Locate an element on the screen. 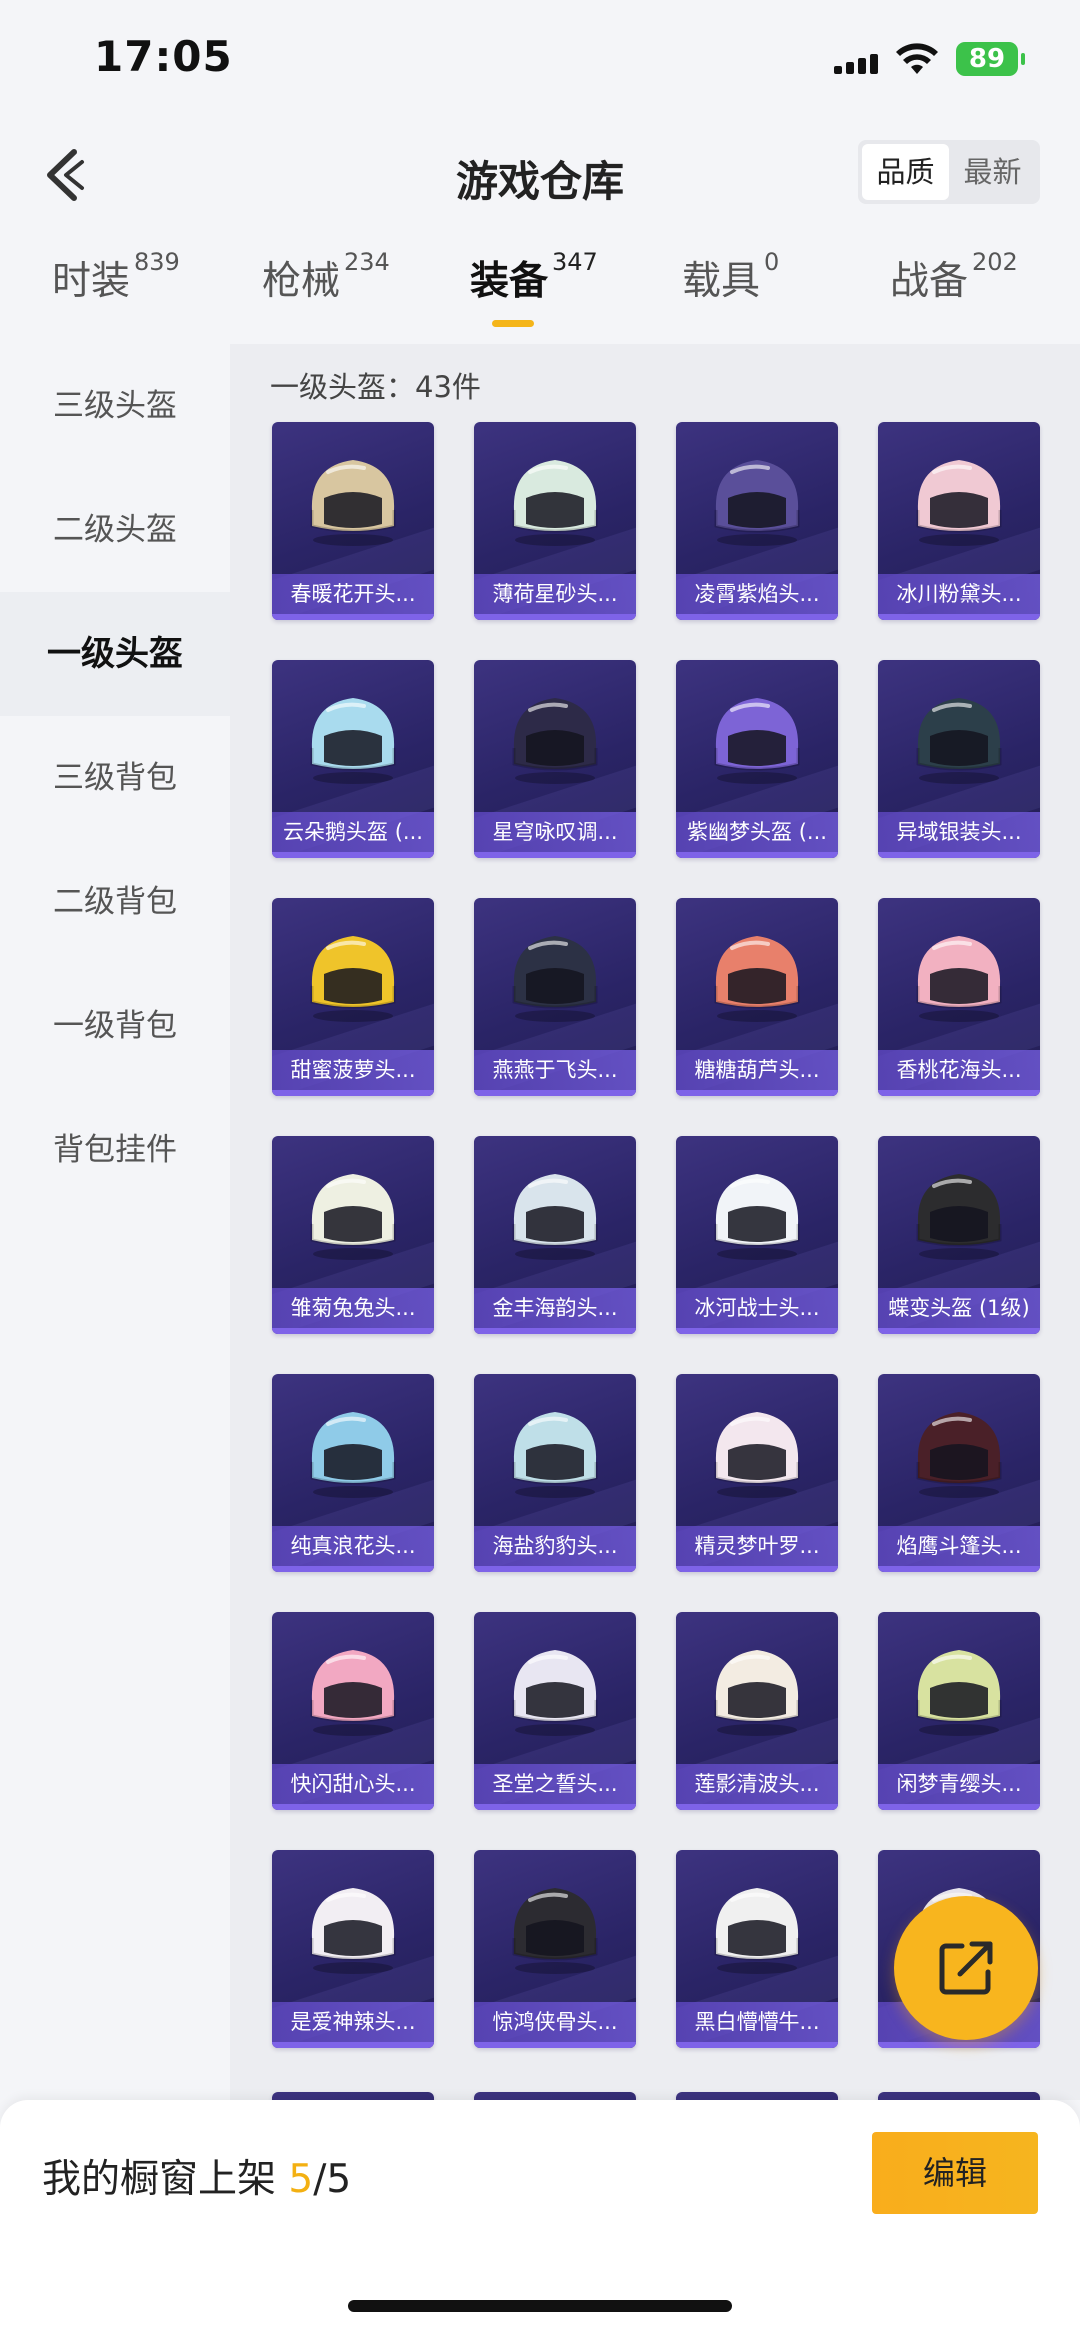  showcase-count-total: /5 is located at coordinates (332, 2179).